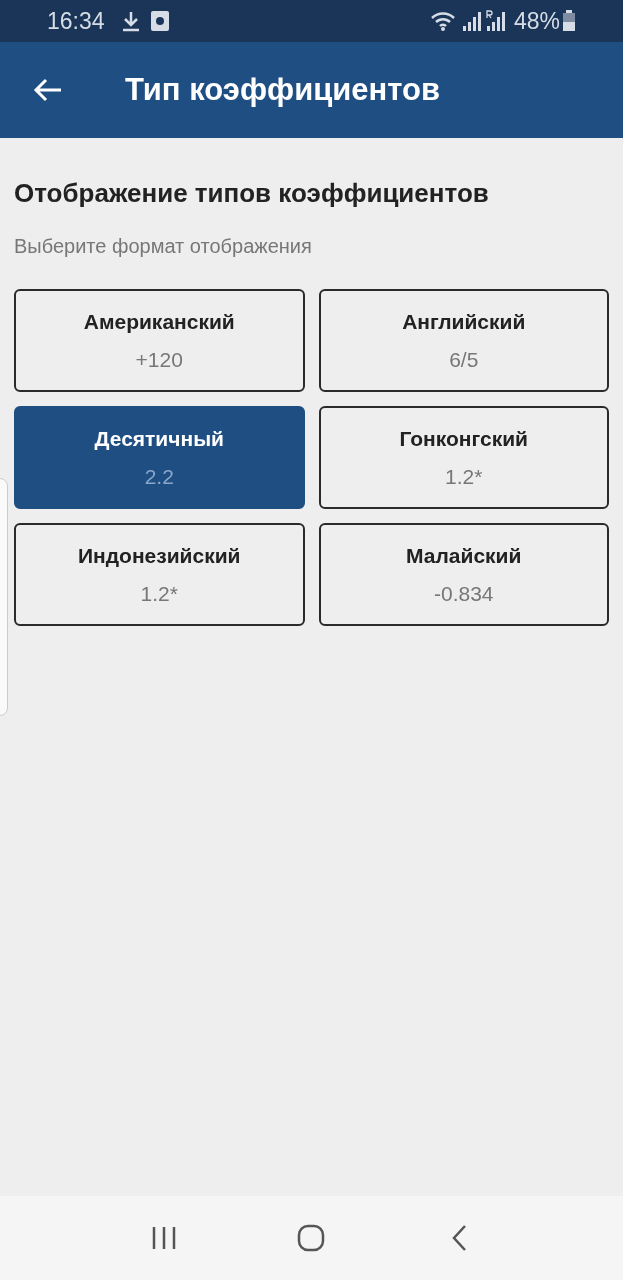  Describe the element at coordinates (159, 21) in the screenshot. I see `clock-card-icon` at that location.